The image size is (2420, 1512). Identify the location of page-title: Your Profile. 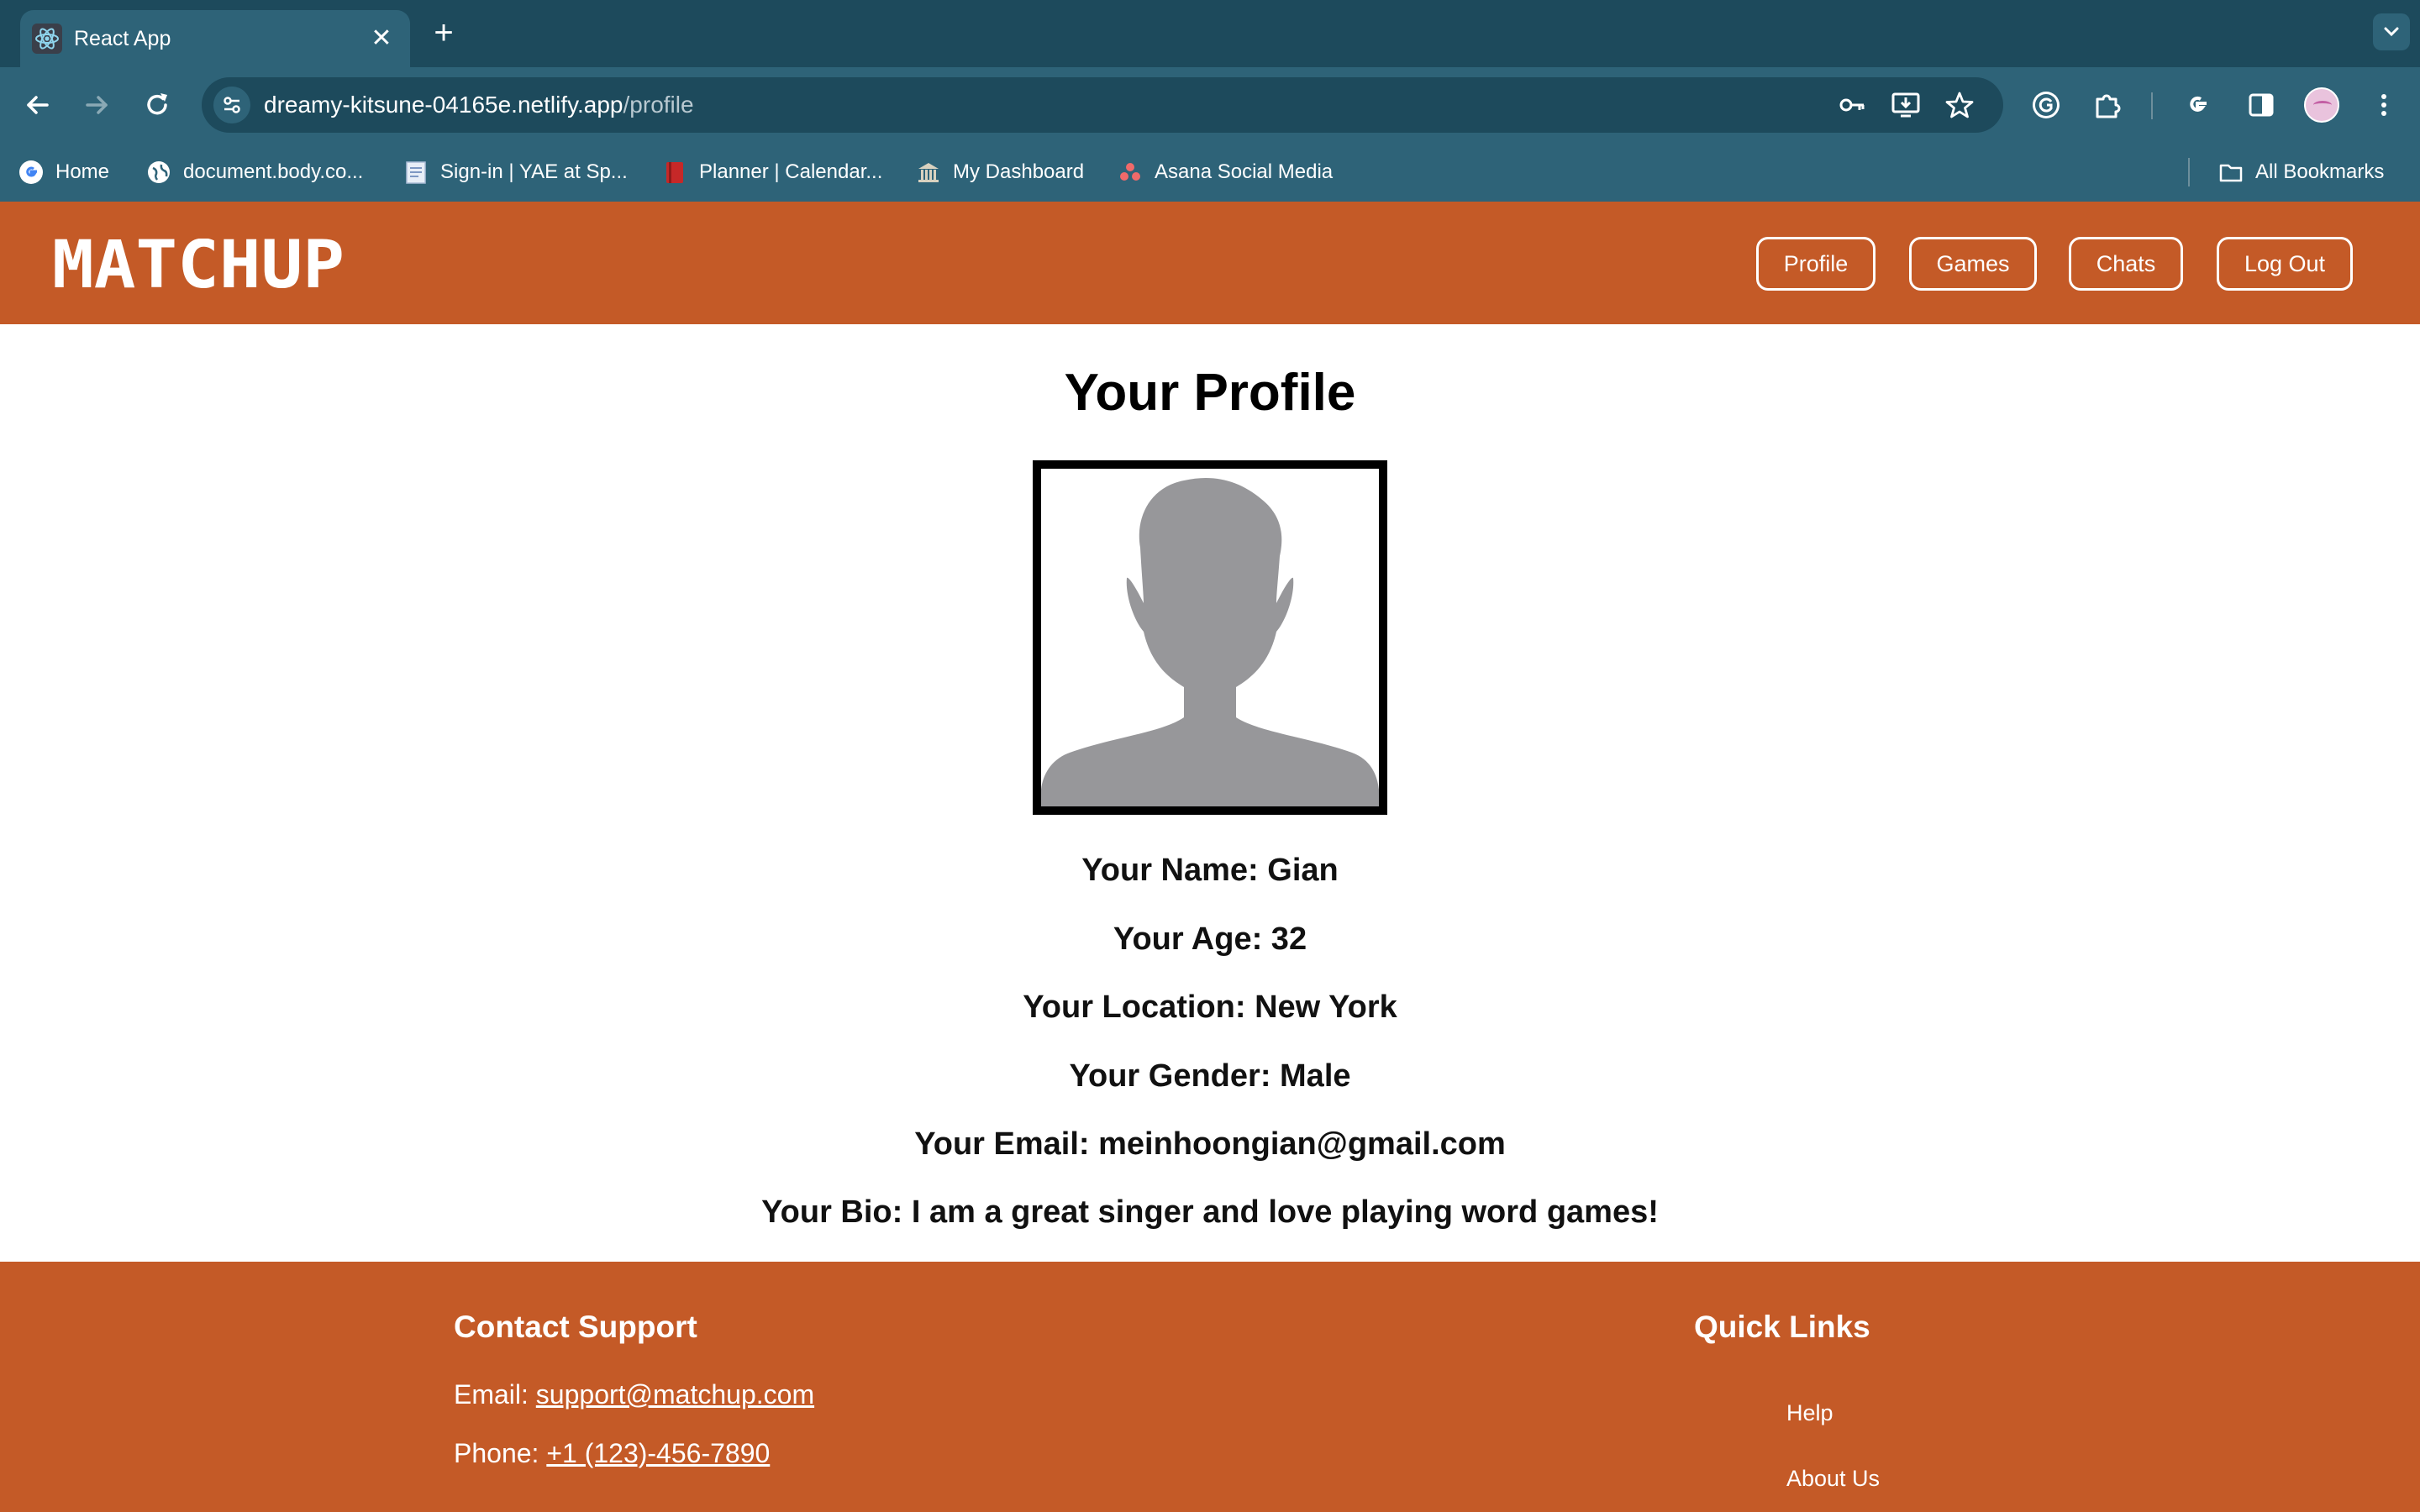
(1210, 393).